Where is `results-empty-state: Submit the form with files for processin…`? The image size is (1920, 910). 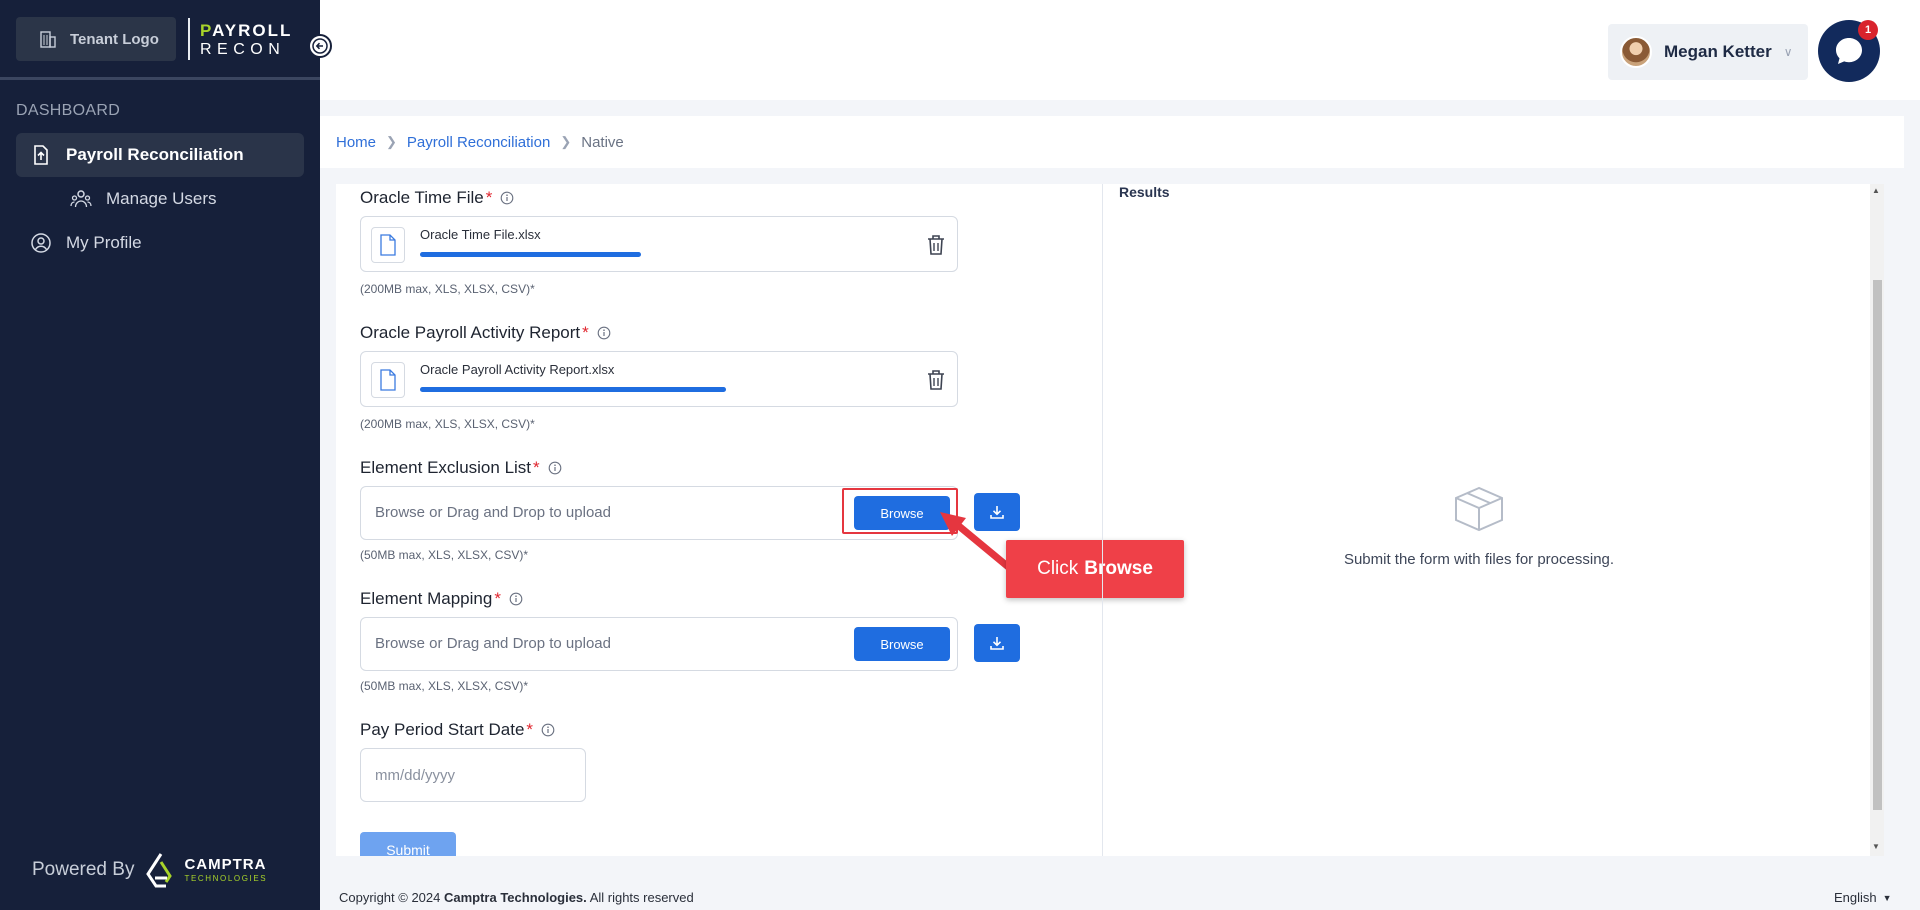 results-empty-state: Submit the form with files for processin… is located at coordinates (1479, 526).